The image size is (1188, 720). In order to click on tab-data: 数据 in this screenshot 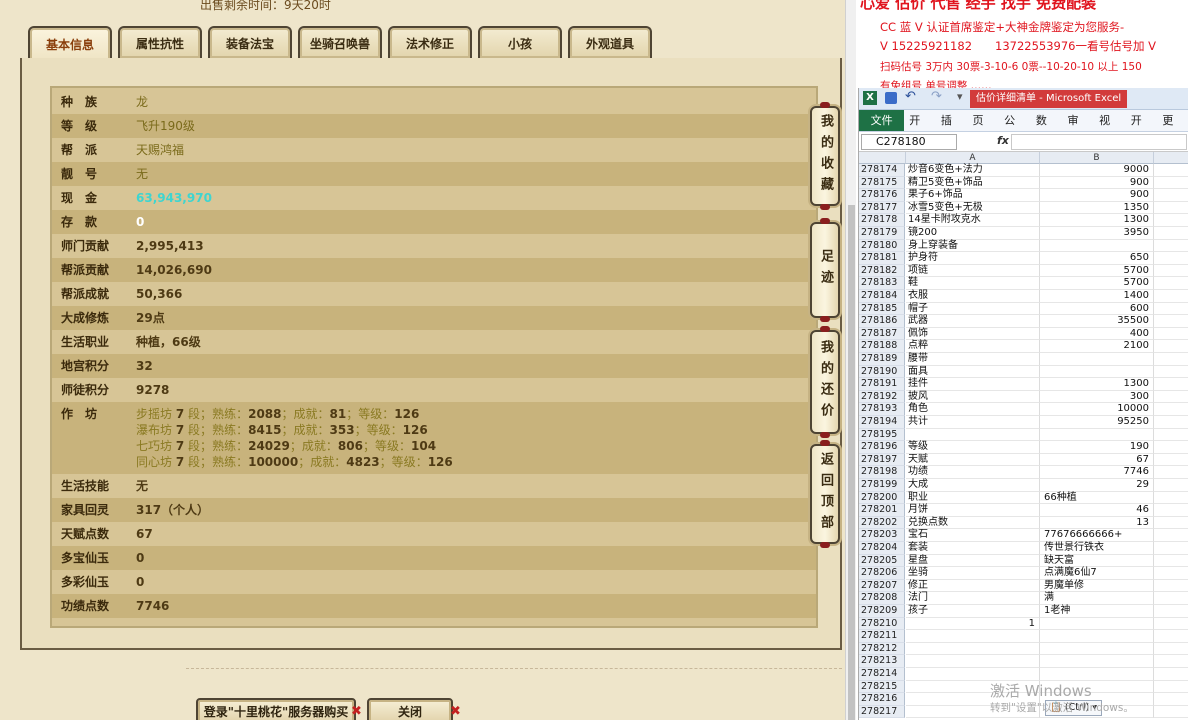, I will do `click(1047, 129)`.